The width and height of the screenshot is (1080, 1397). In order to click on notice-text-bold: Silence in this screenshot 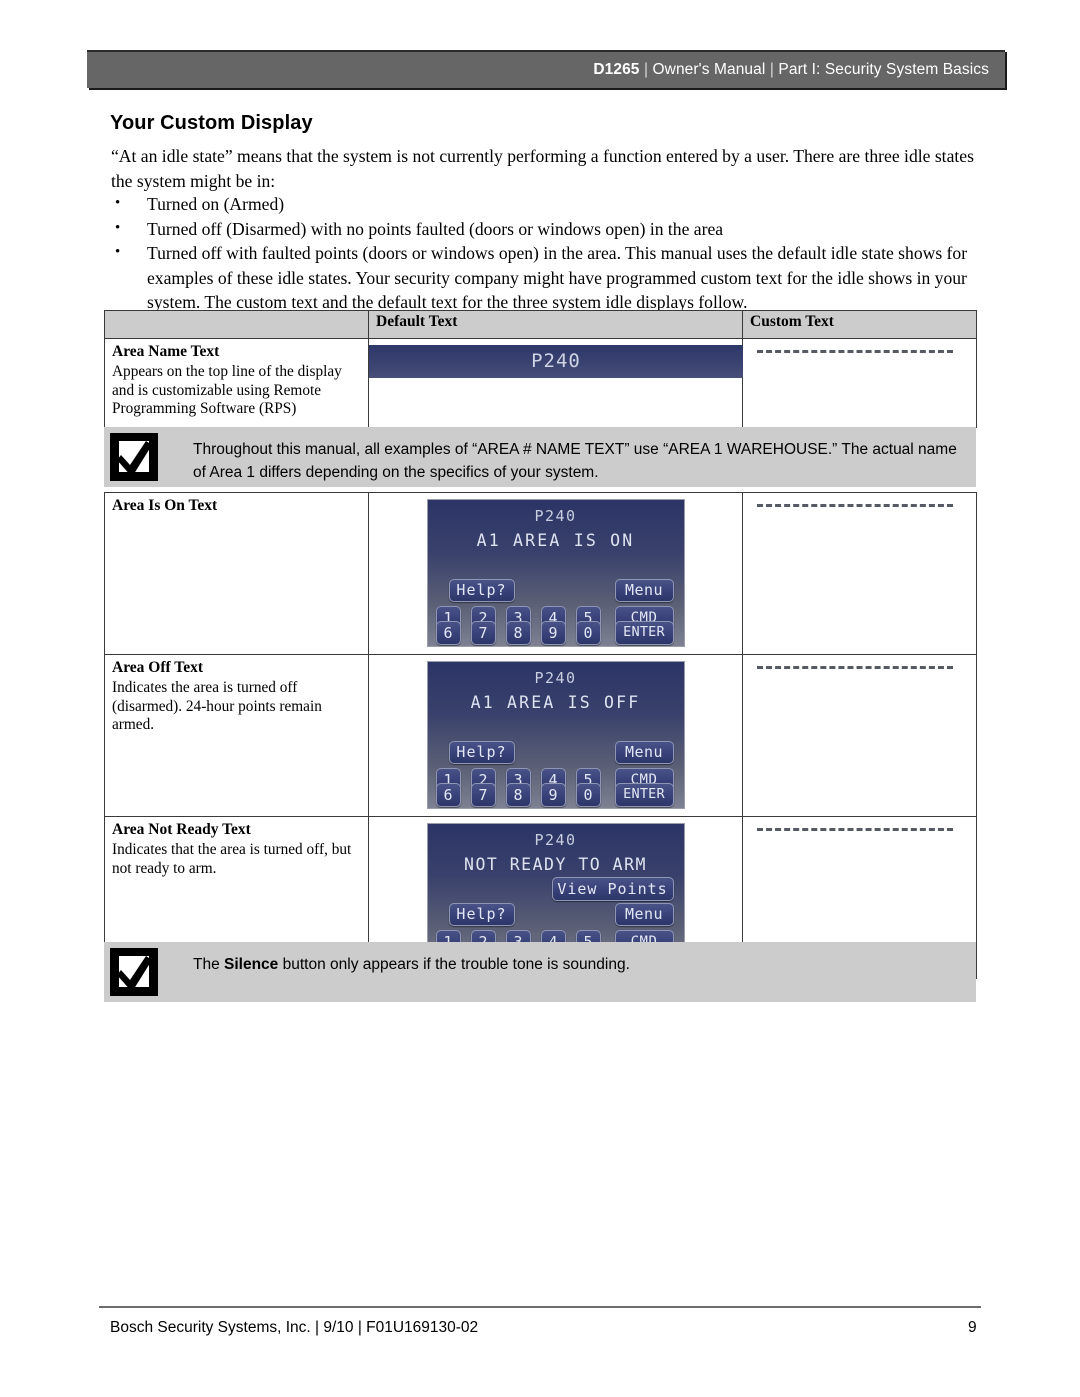, I will do `click(251, 964)`.